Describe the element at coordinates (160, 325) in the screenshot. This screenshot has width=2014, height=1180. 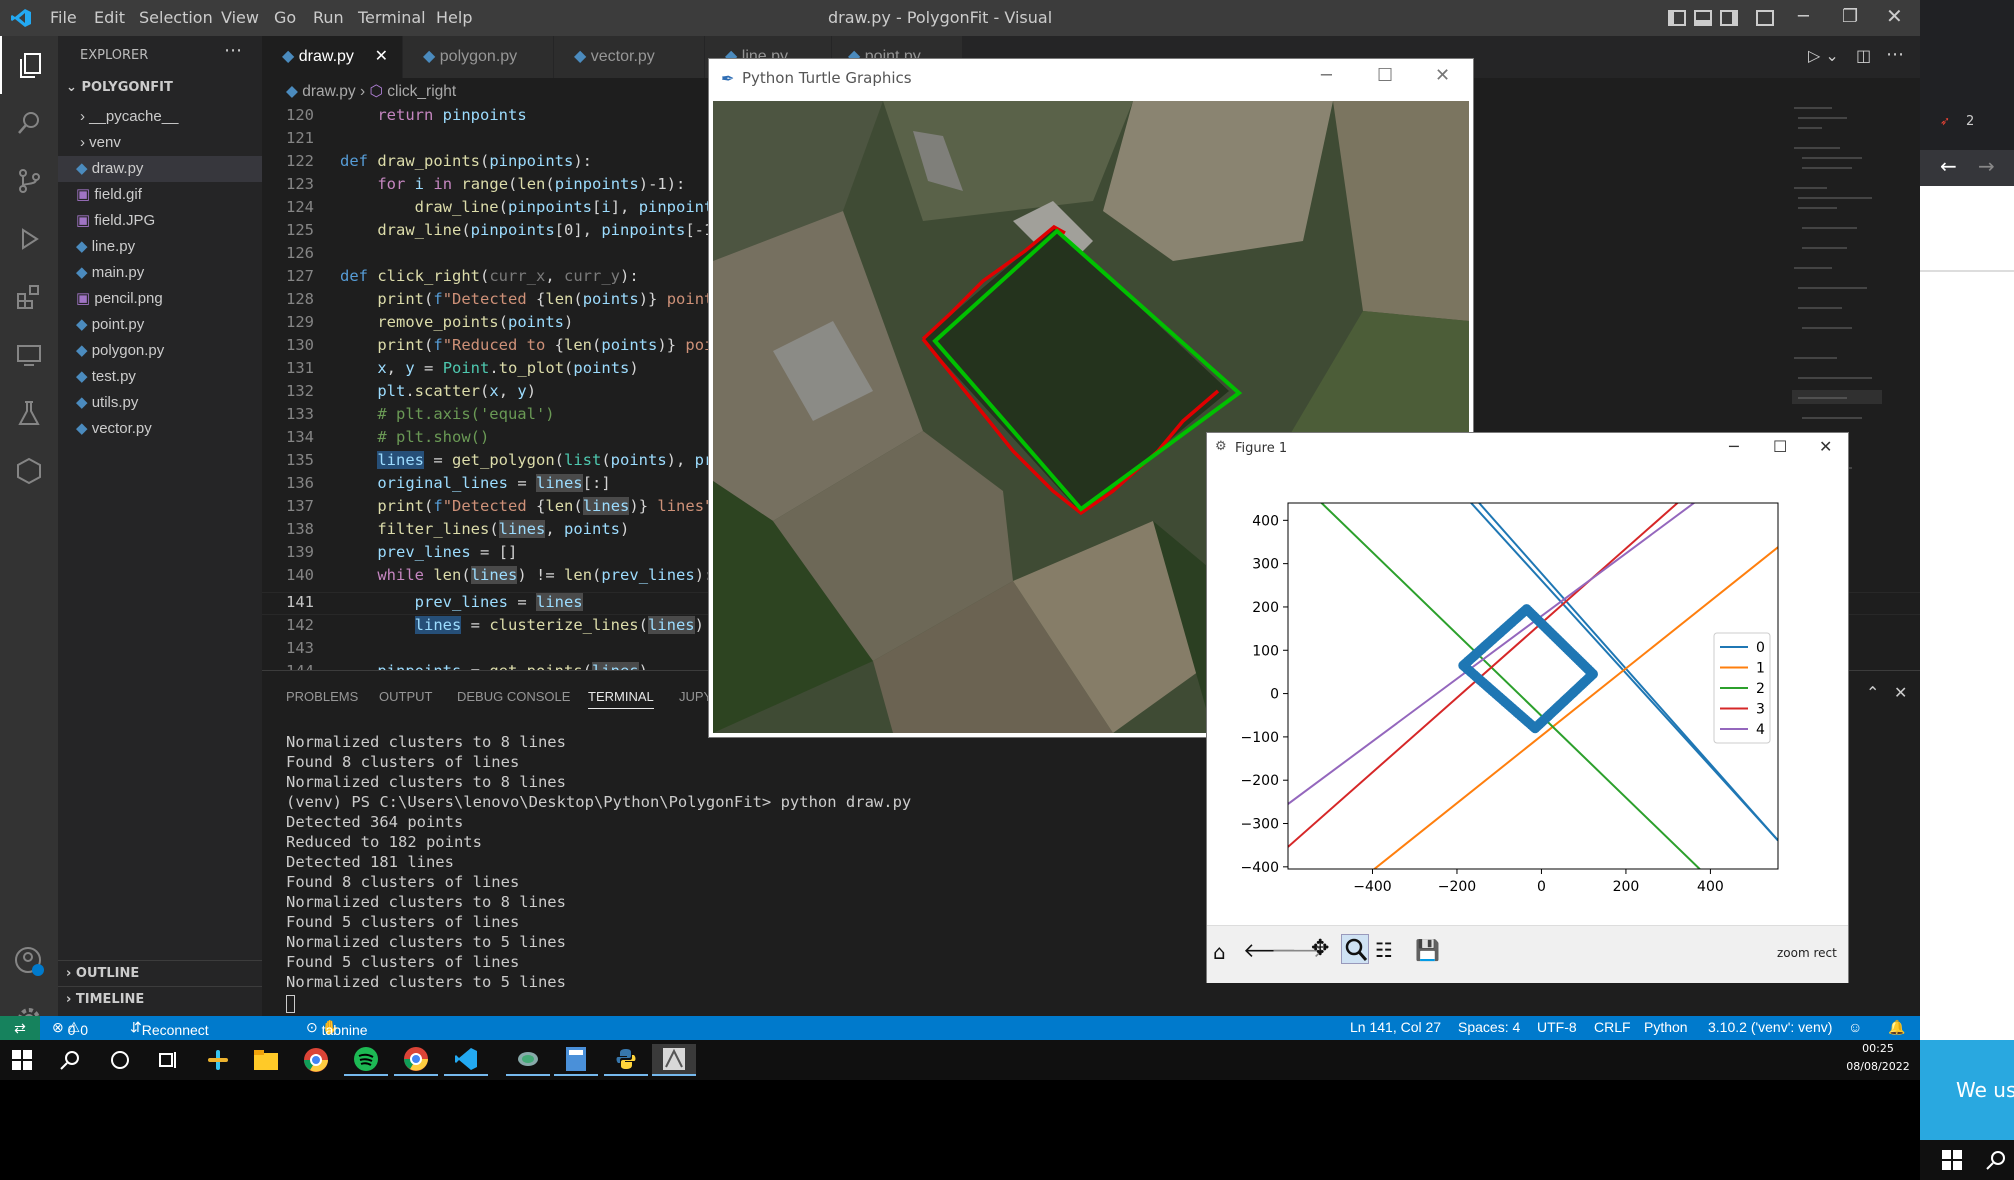
I see `file-point-py: ◆ point.py` at that location.